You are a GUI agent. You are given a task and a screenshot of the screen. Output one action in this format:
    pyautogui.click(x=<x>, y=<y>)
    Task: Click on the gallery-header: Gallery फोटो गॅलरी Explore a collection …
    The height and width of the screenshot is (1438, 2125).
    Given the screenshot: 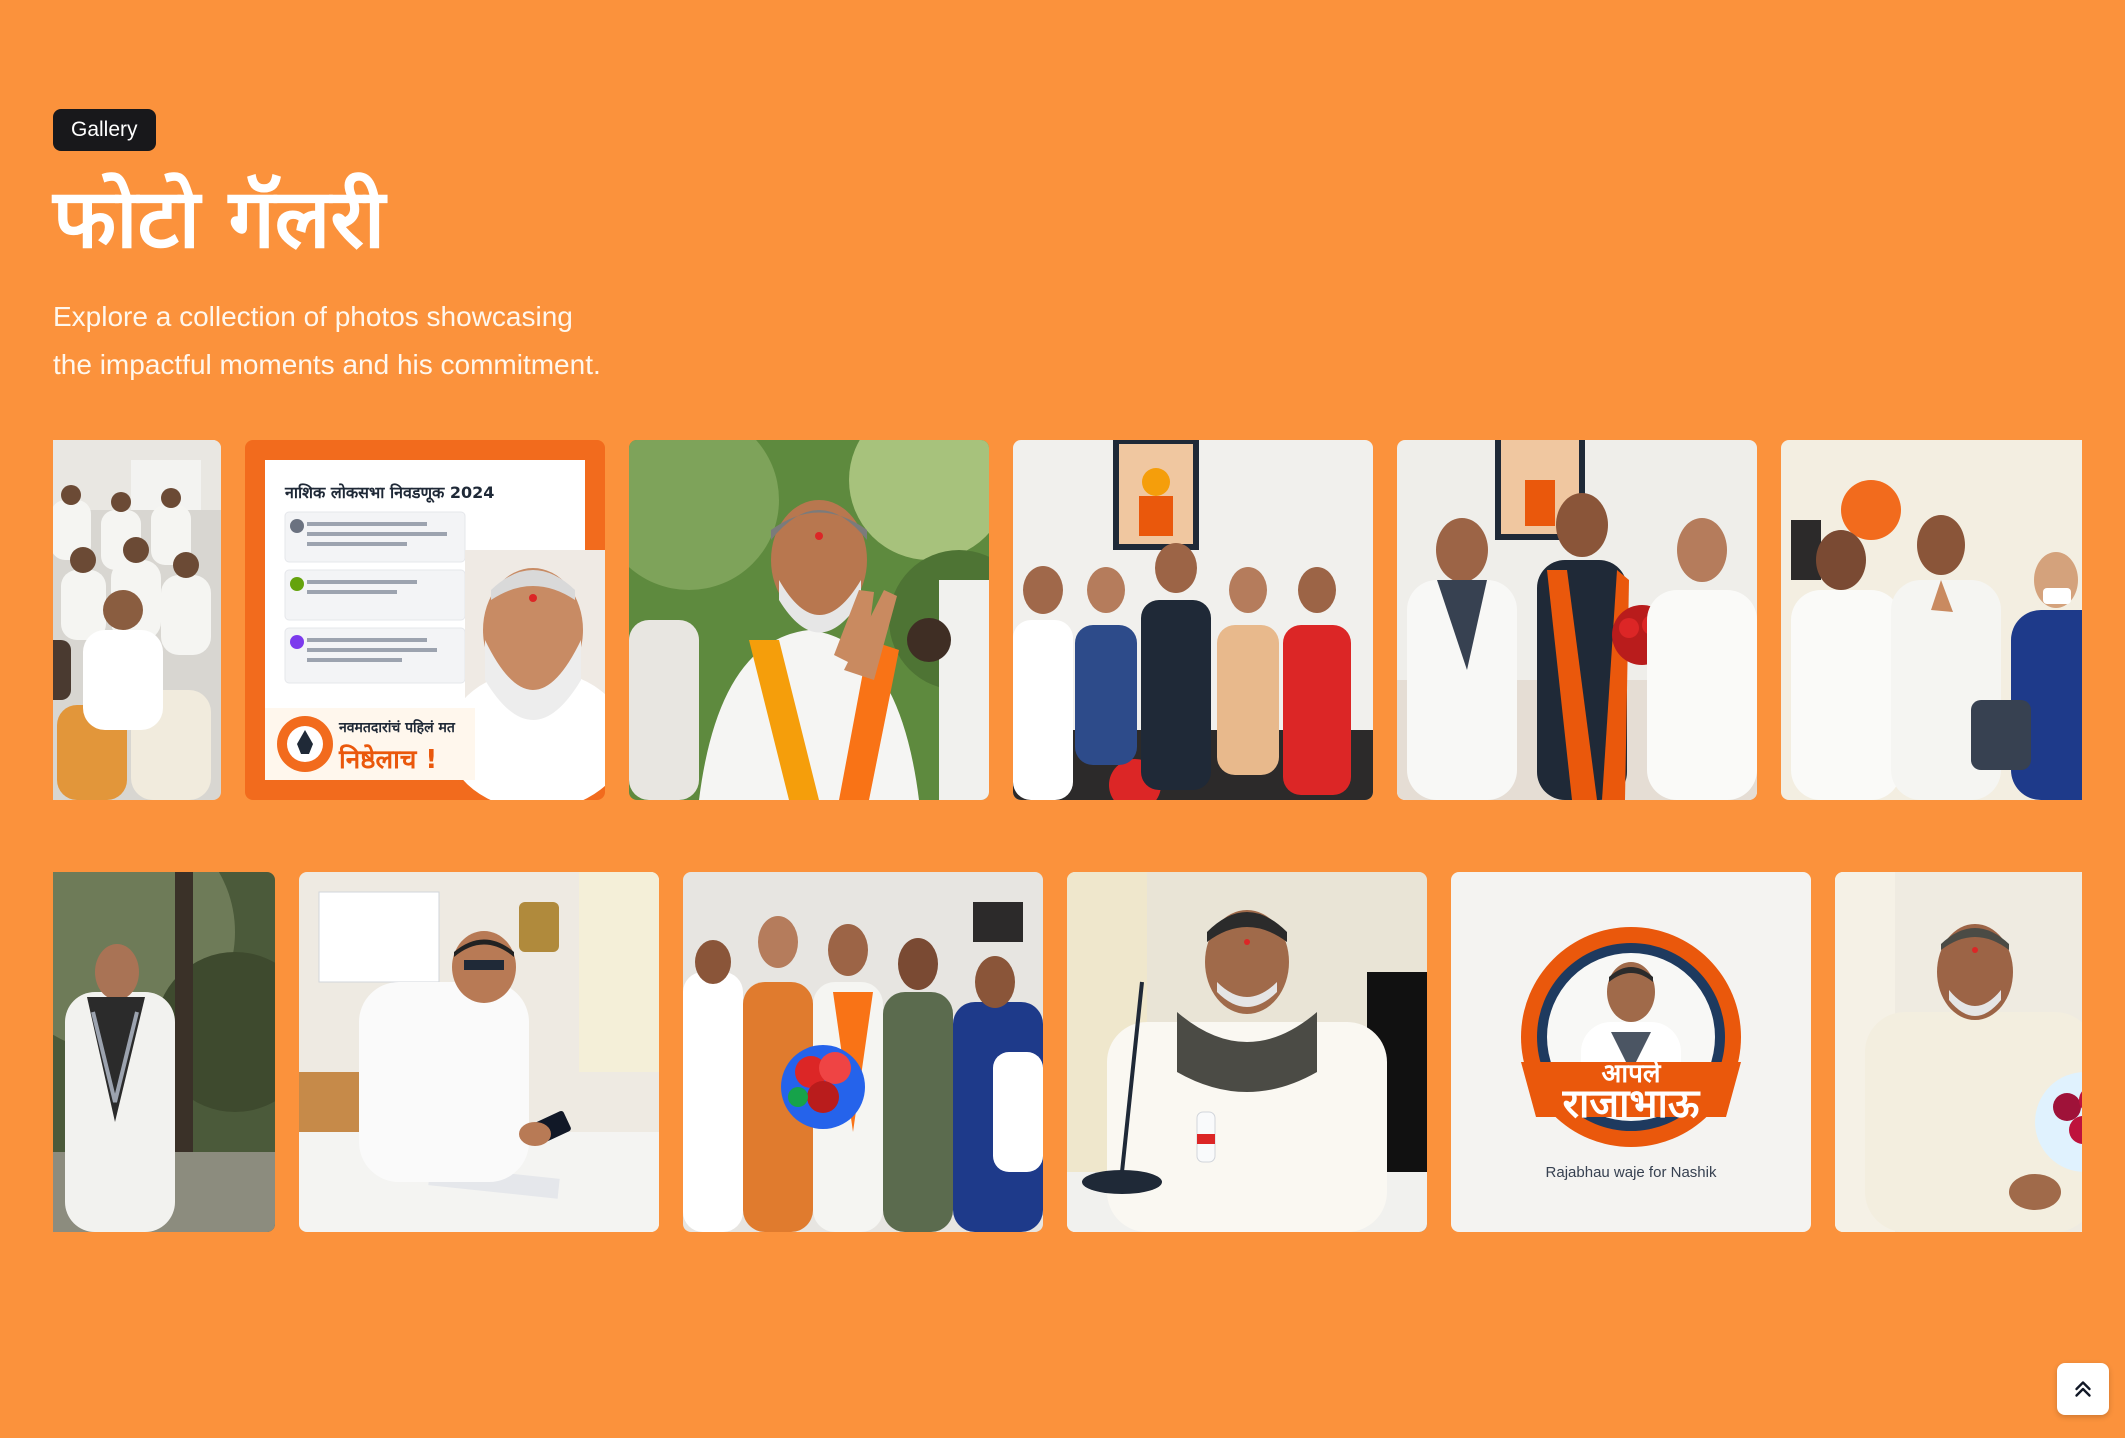 What is the action you would take?
    pyautogui.click(x=373, y=249)
    